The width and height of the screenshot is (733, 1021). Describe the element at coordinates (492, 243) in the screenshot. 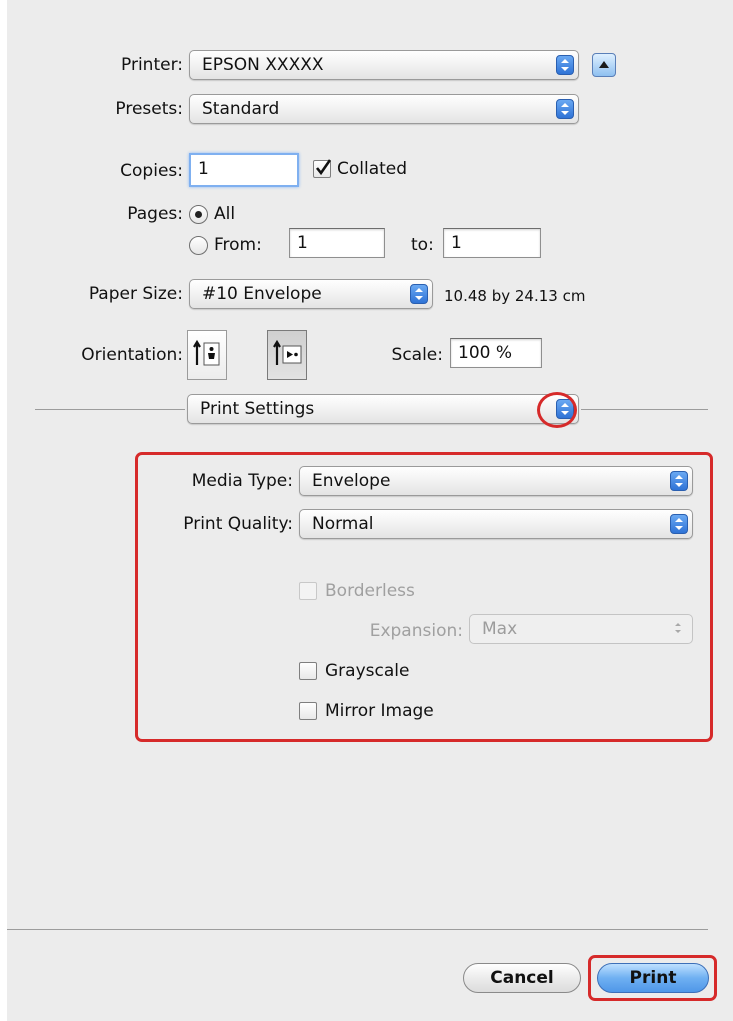

I see `pages-to-field: 1` at that location.